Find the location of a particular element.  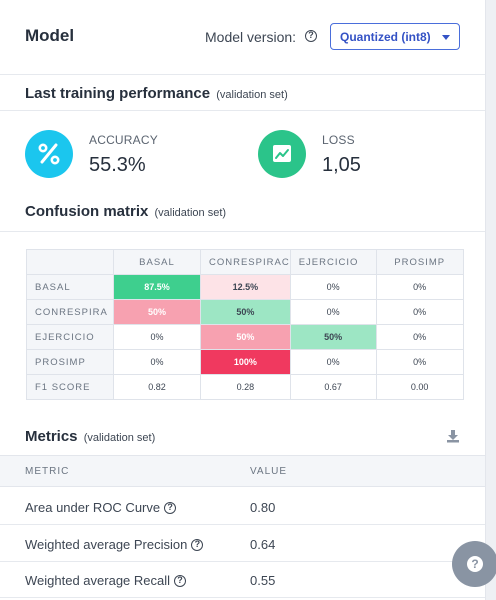

performance-title-text: Last training performance is located at coordinates (118, 93).